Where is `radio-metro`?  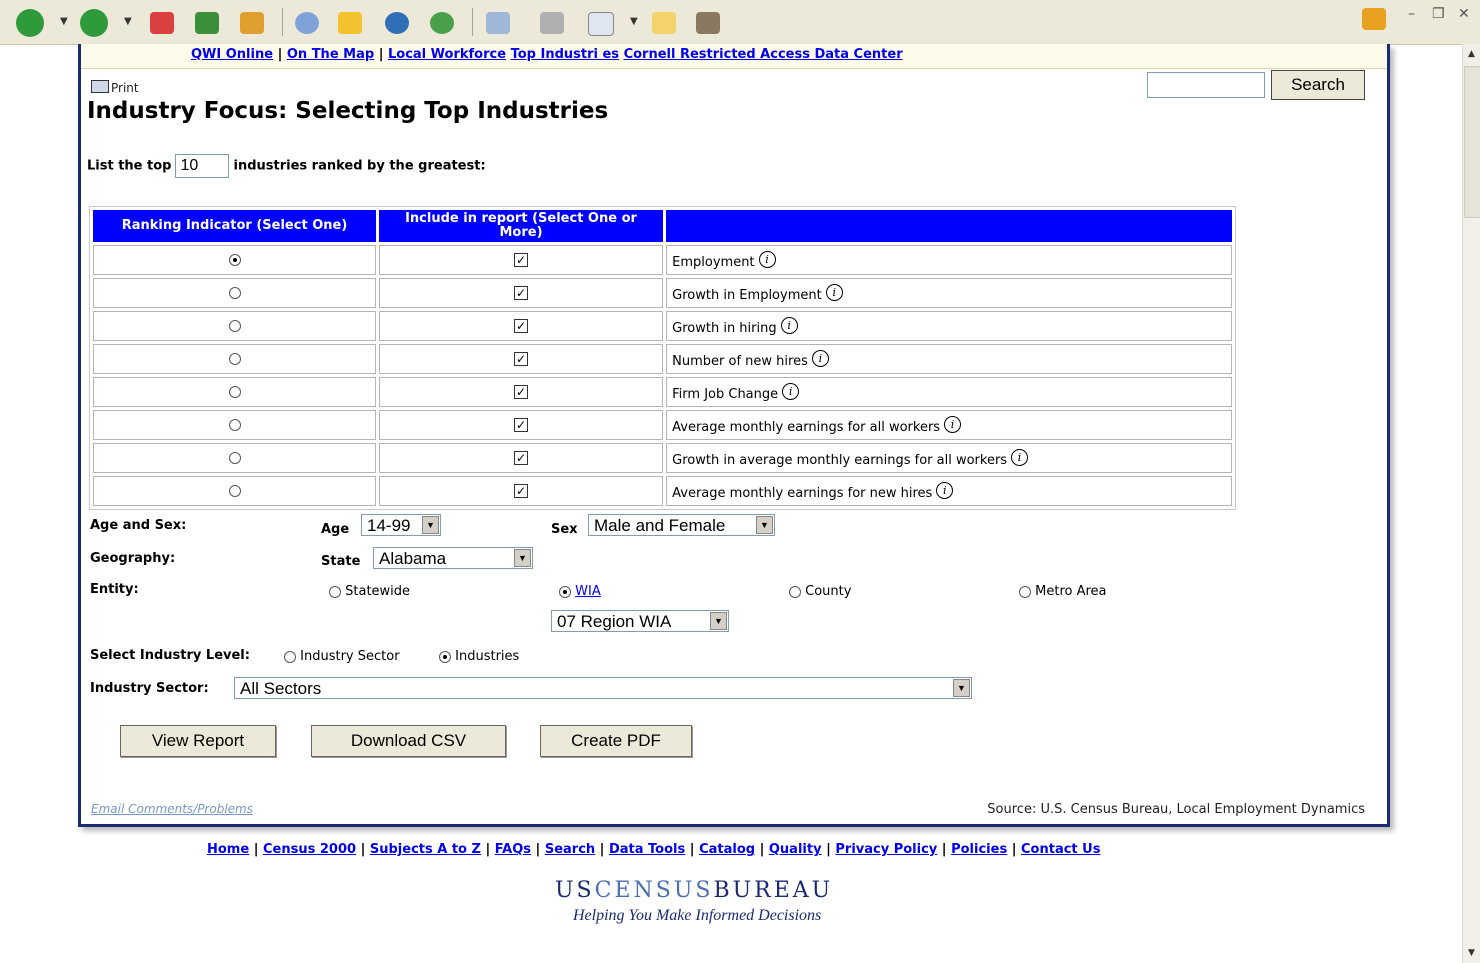
radio-metro is located at coordinates (1025, 591).